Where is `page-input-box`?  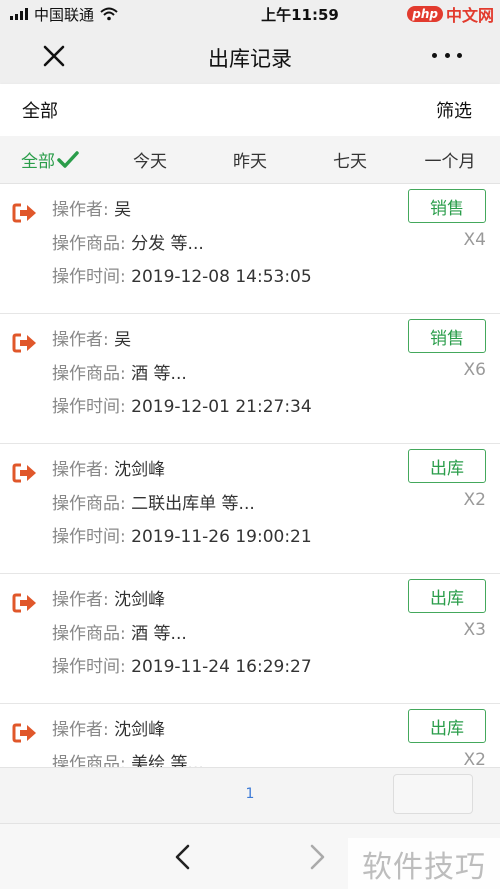
page-input-box is located at coordinates (433, 794).